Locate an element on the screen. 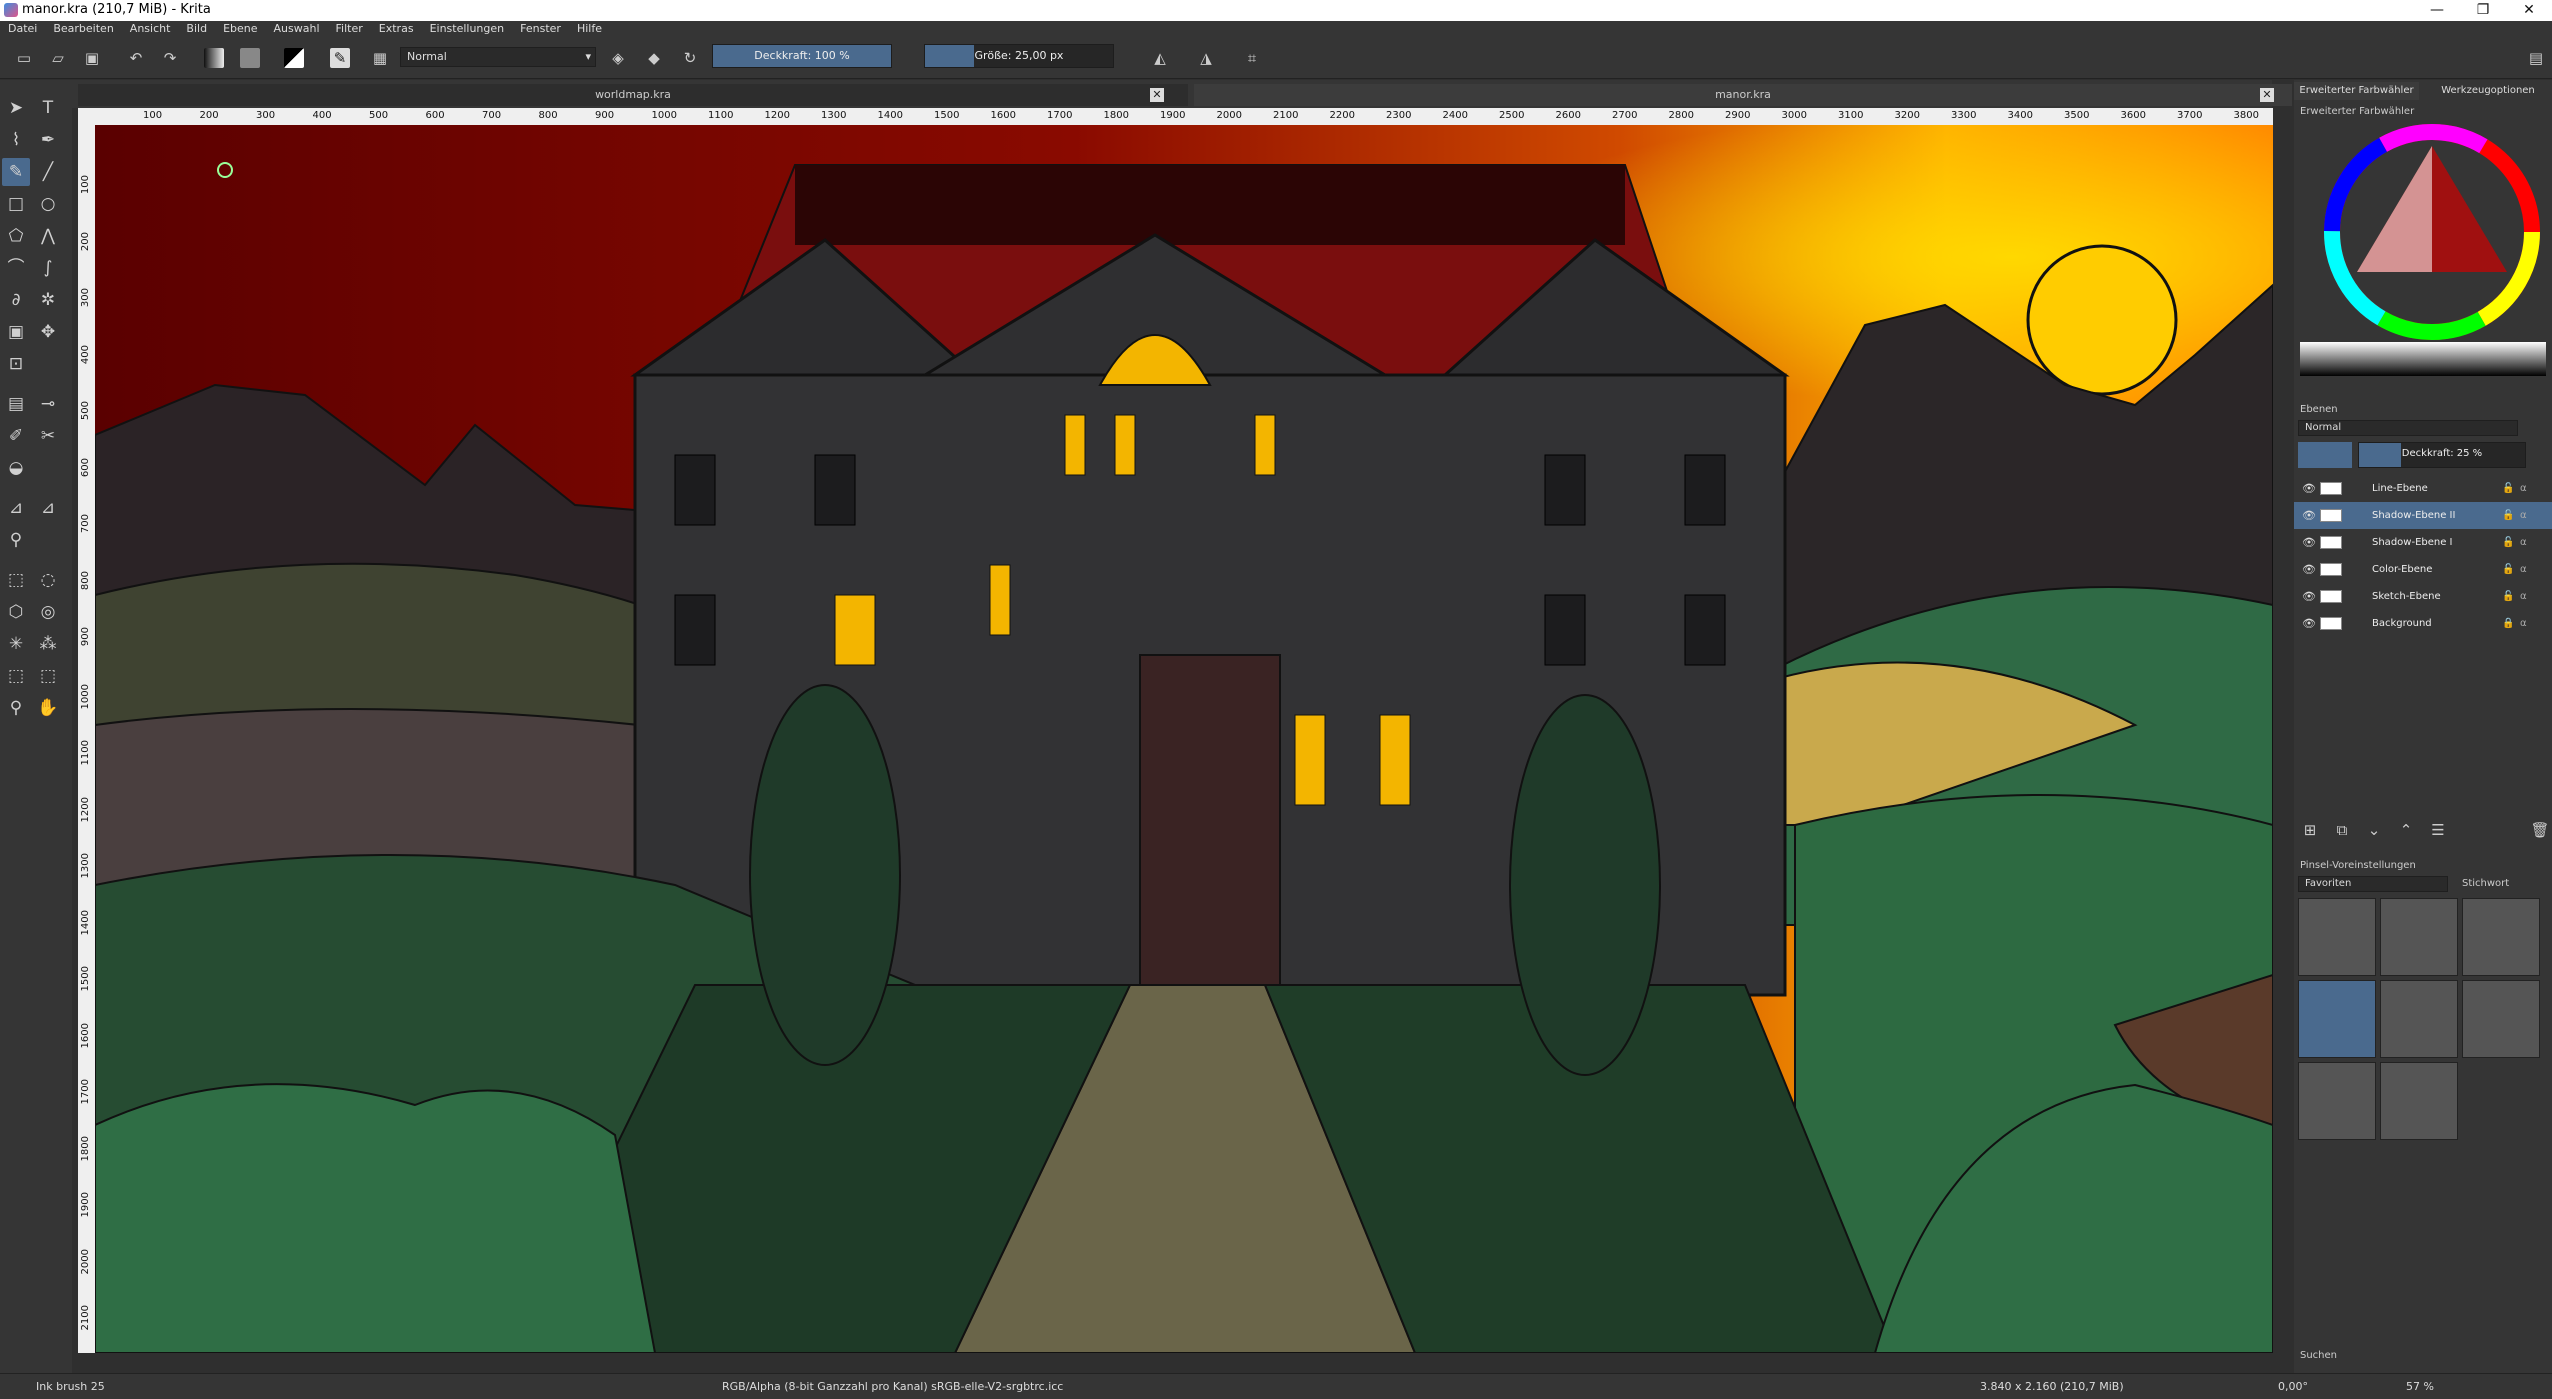  workspace-grid-icon: ▦ is located at coordinates (380, 58).